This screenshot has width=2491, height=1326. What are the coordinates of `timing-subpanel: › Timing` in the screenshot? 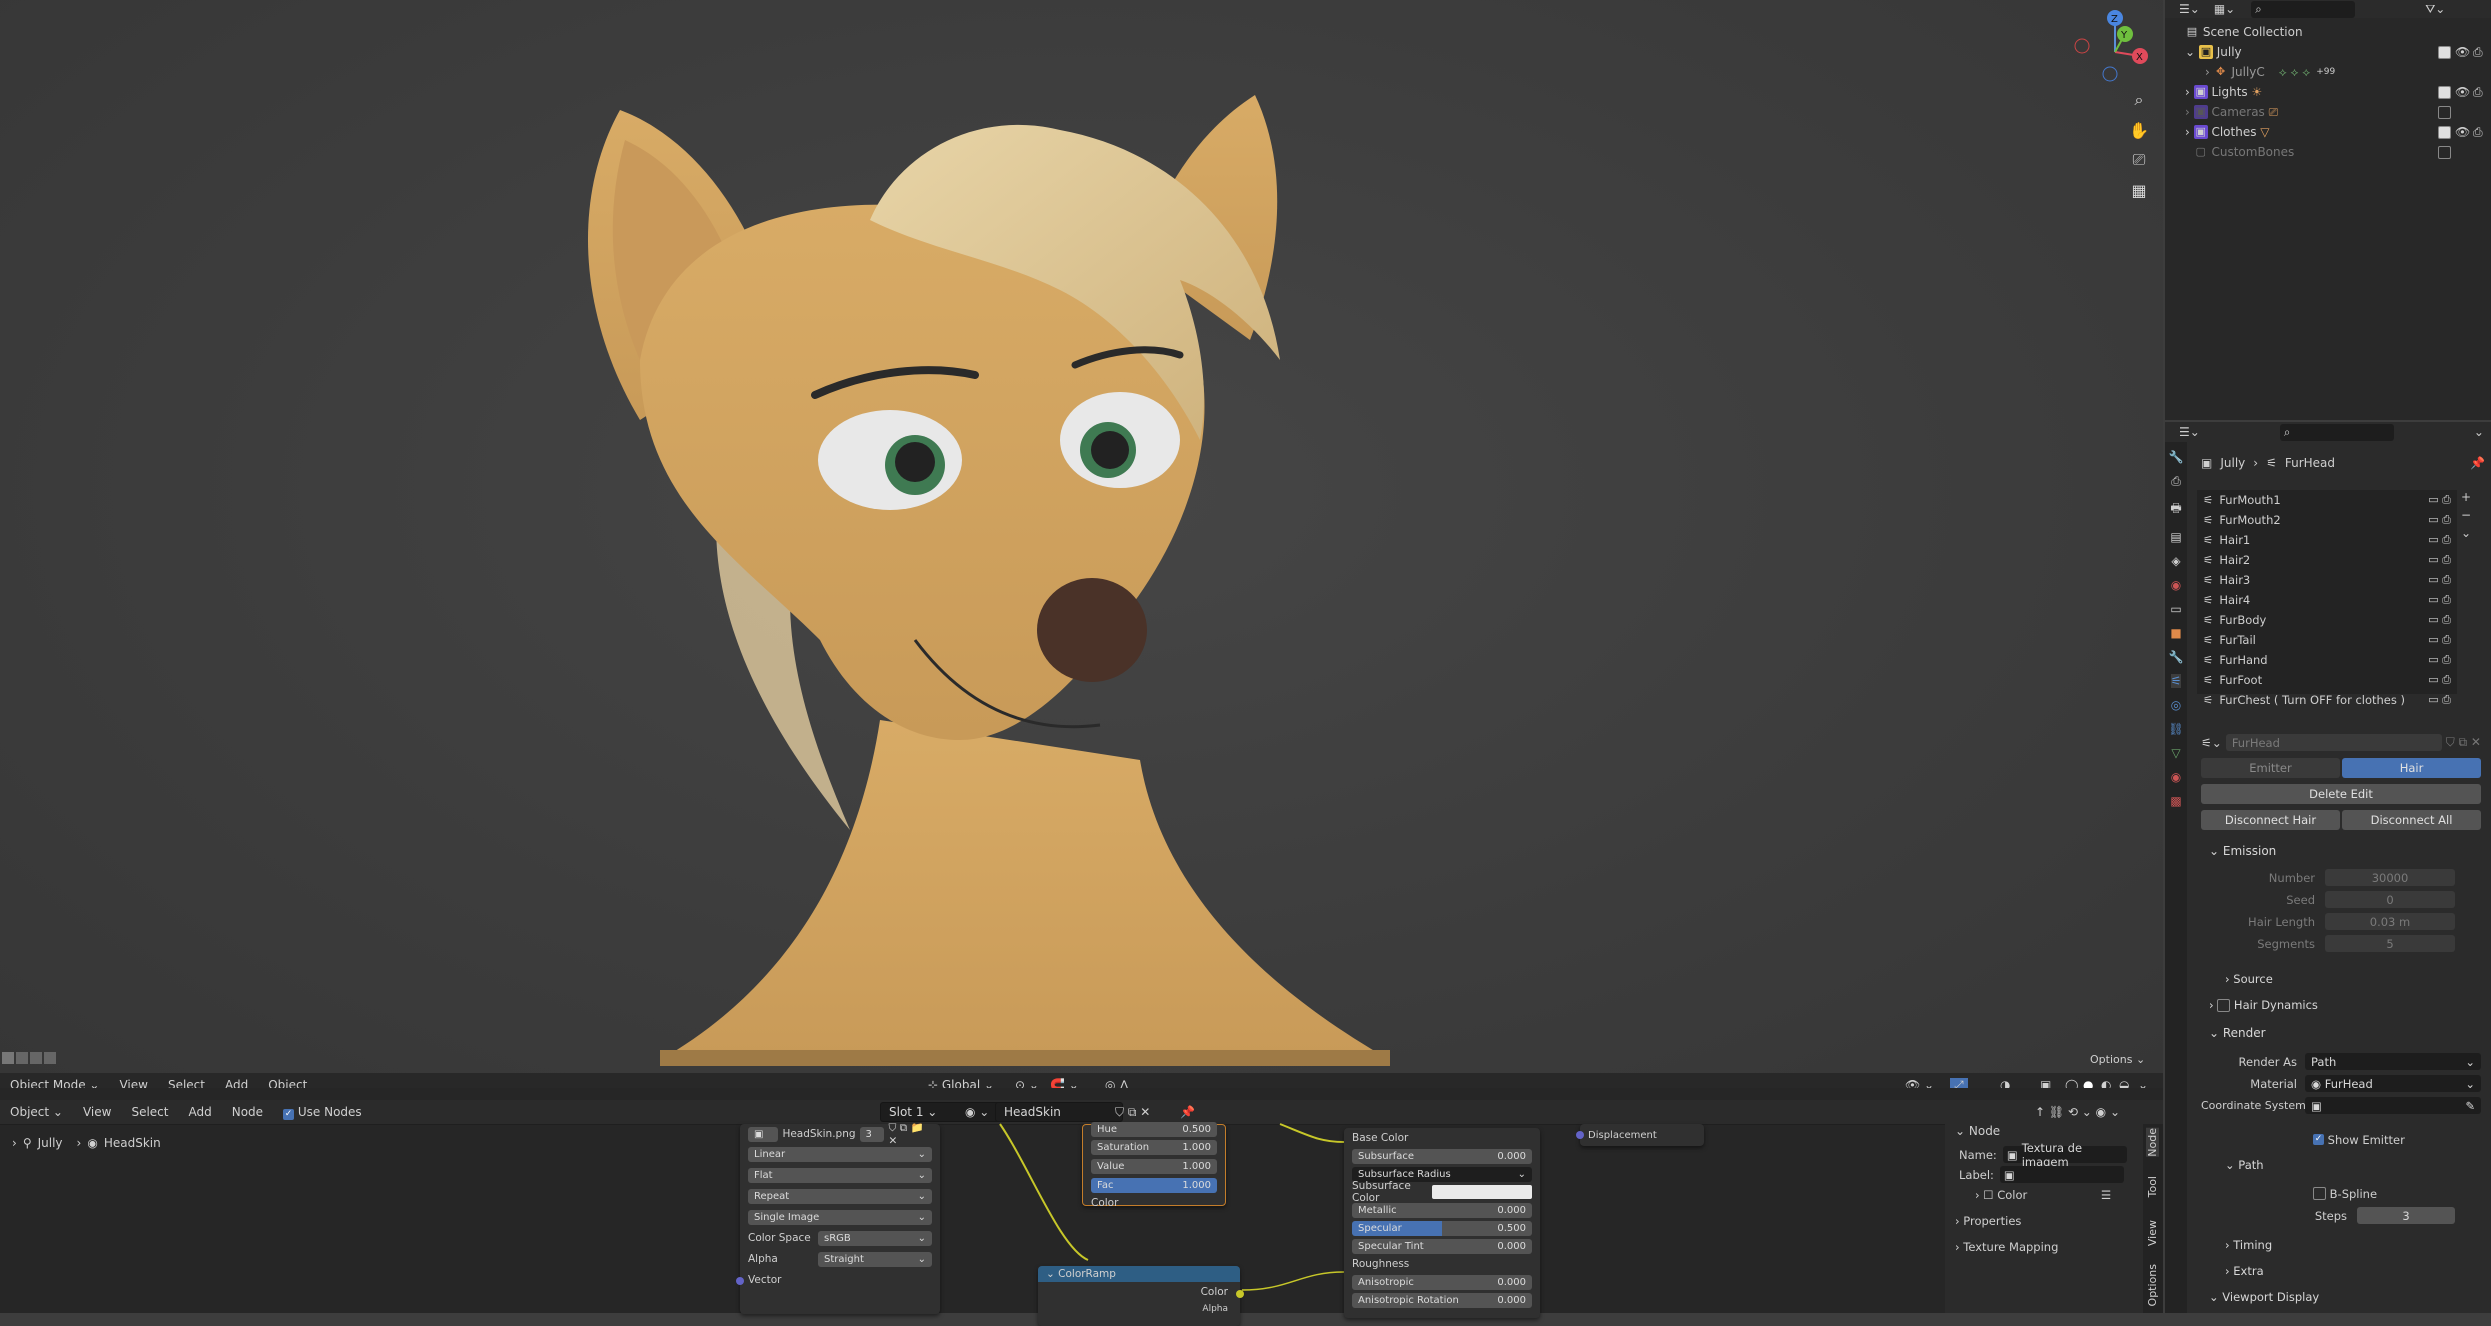 It's located at (2248, 1245).